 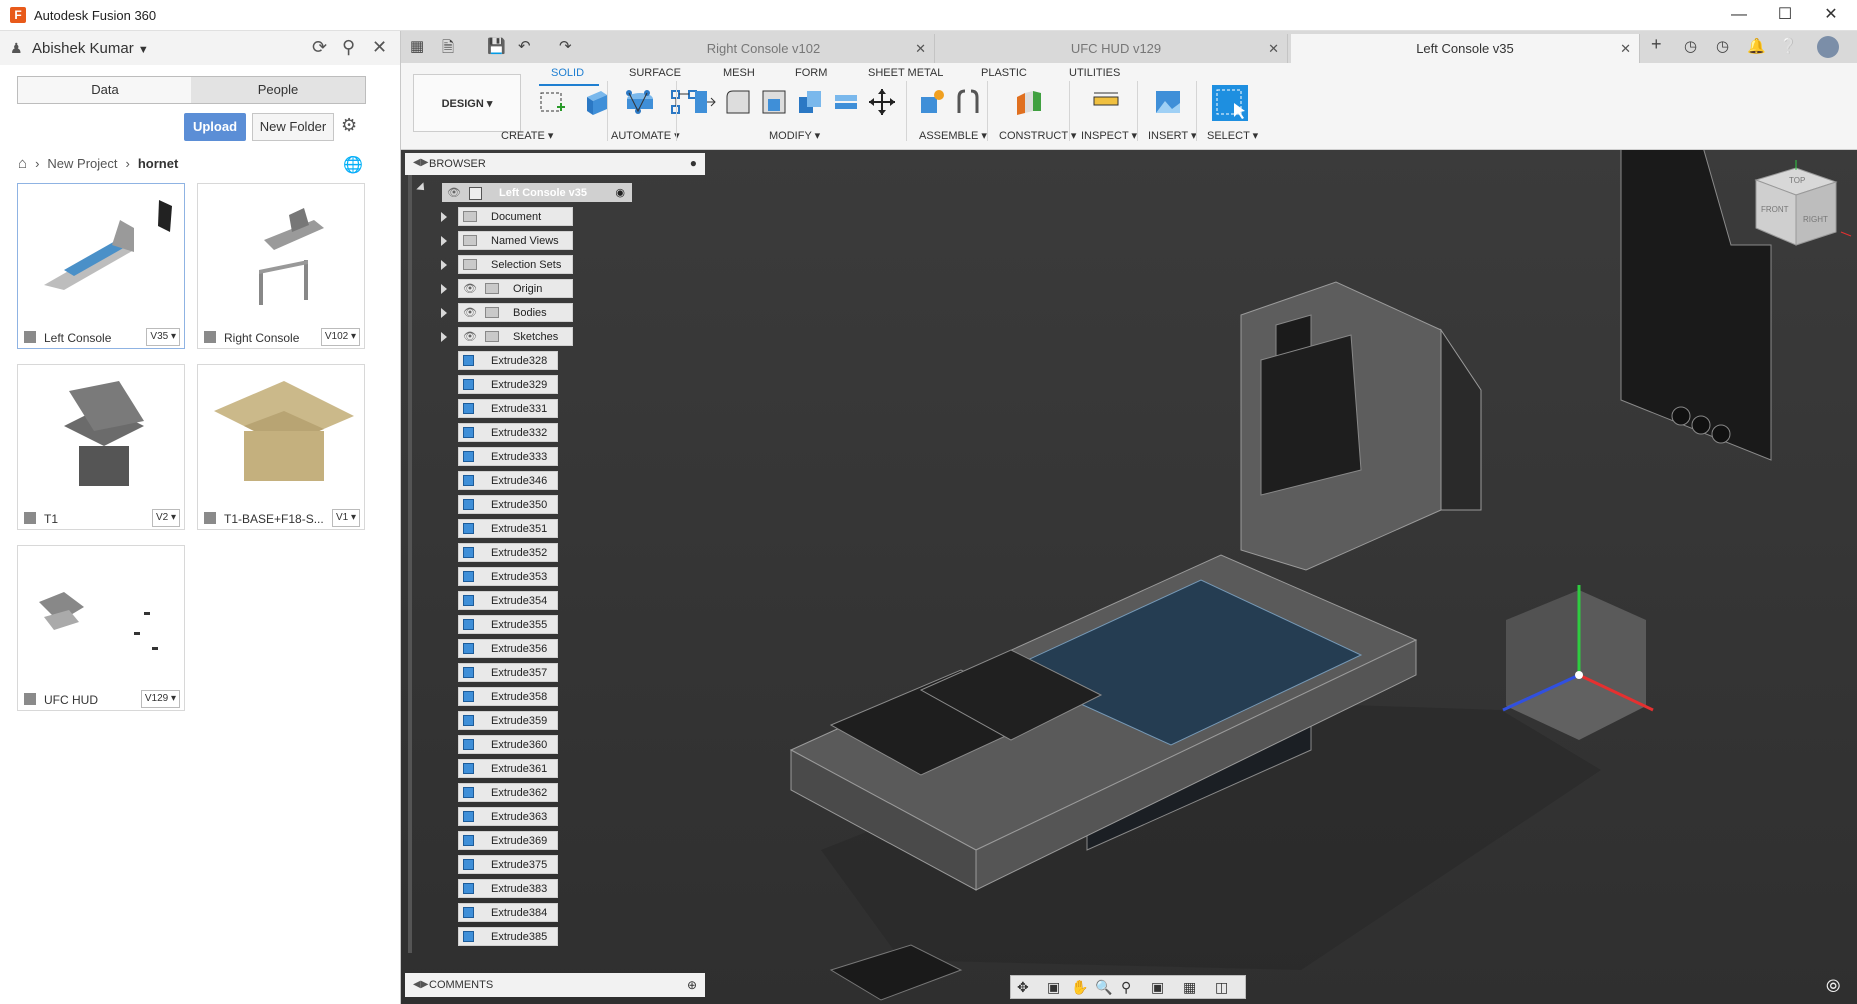 What do you see at coordinates (508, 528) in the screenshot?
I see `browser-feature-item: Extrude351` at bounding box center [508, 528].